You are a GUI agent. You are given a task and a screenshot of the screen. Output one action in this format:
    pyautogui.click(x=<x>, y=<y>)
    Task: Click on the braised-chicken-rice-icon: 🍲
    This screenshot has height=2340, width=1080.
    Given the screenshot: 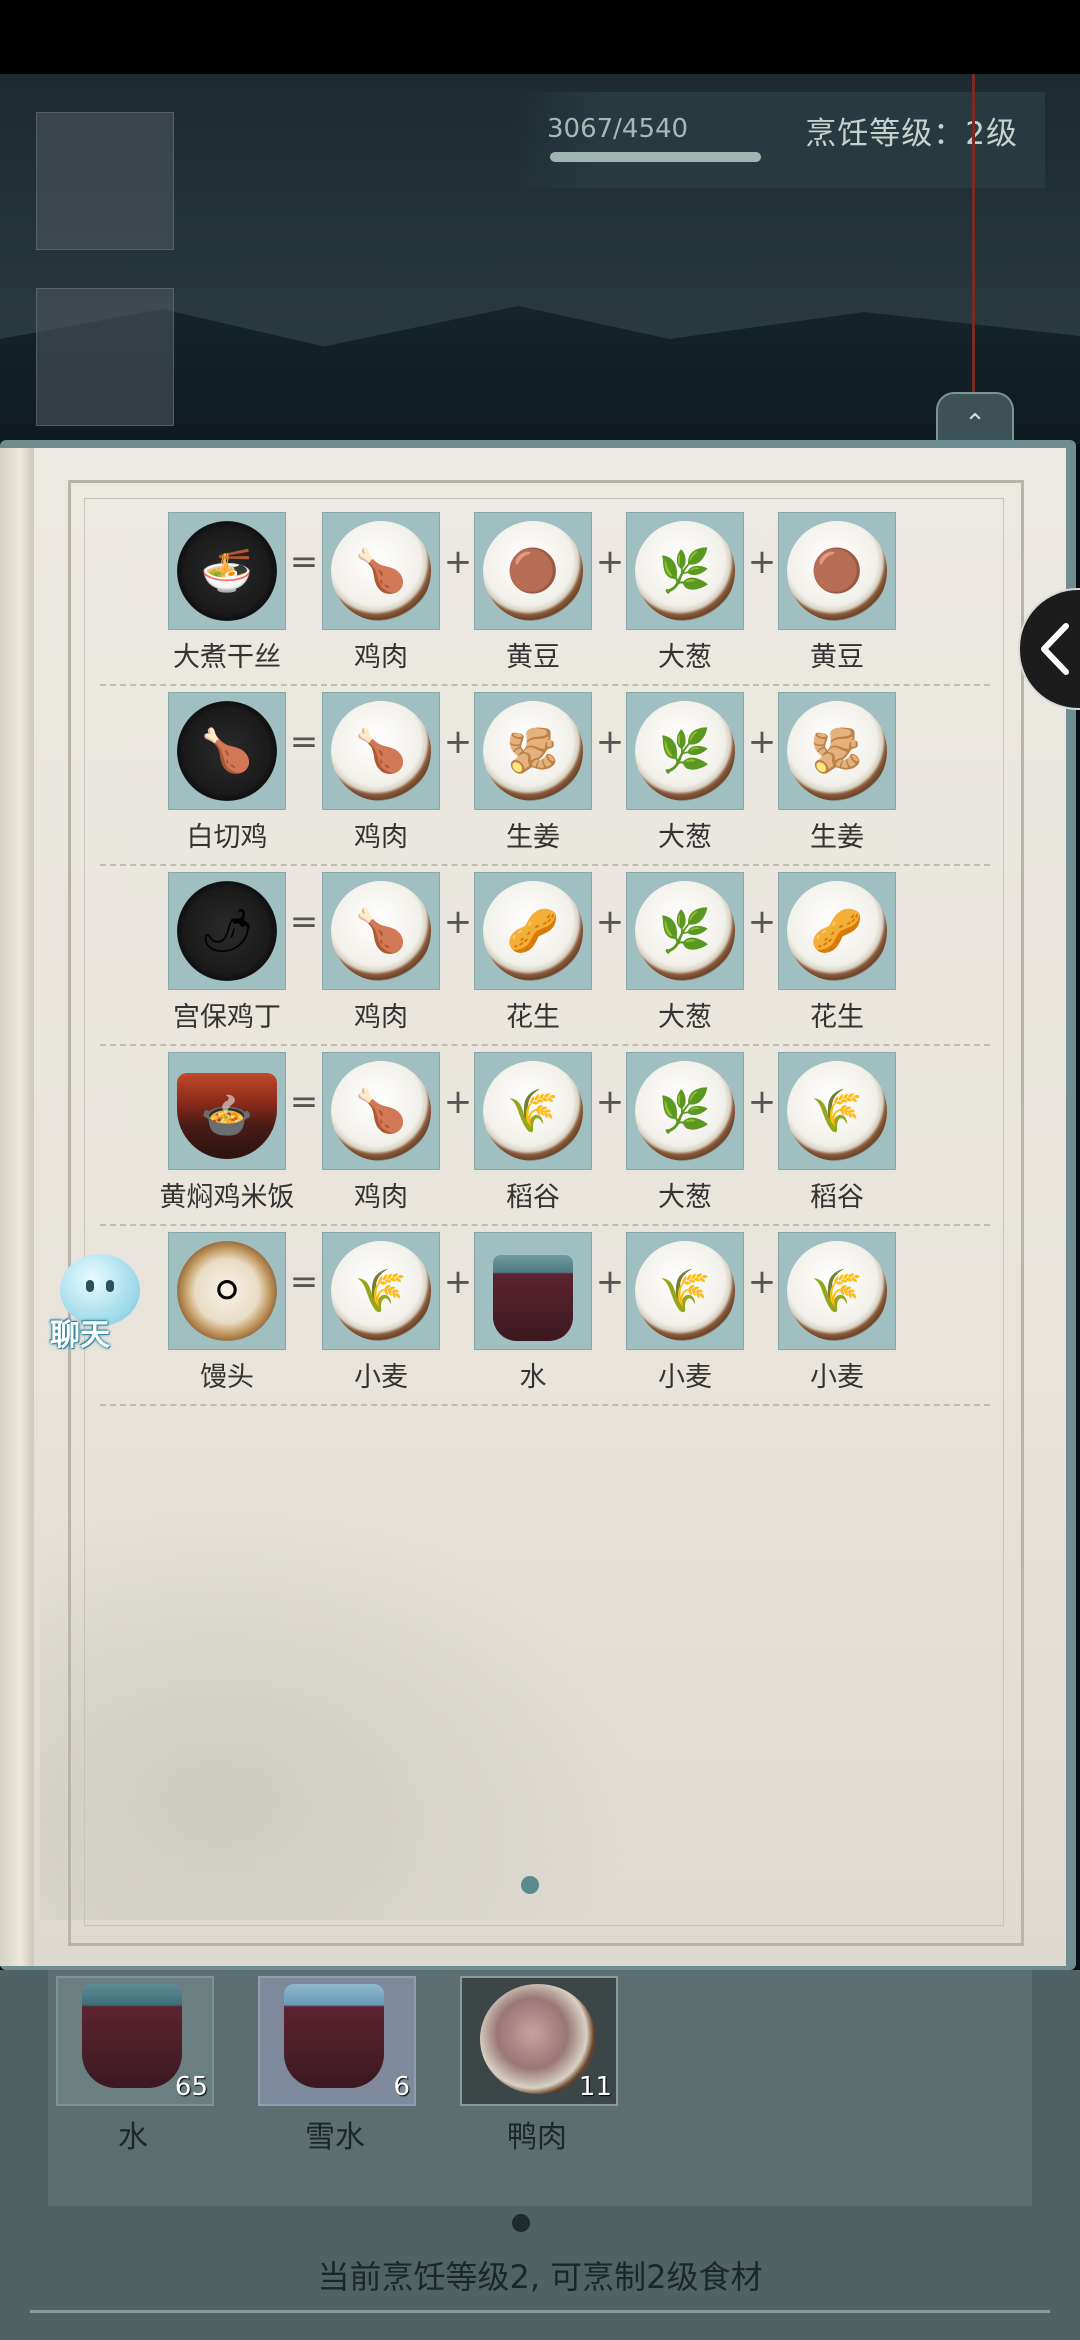 What is the action you would take?
    pyautogui.click(x=227, y=1116)
    